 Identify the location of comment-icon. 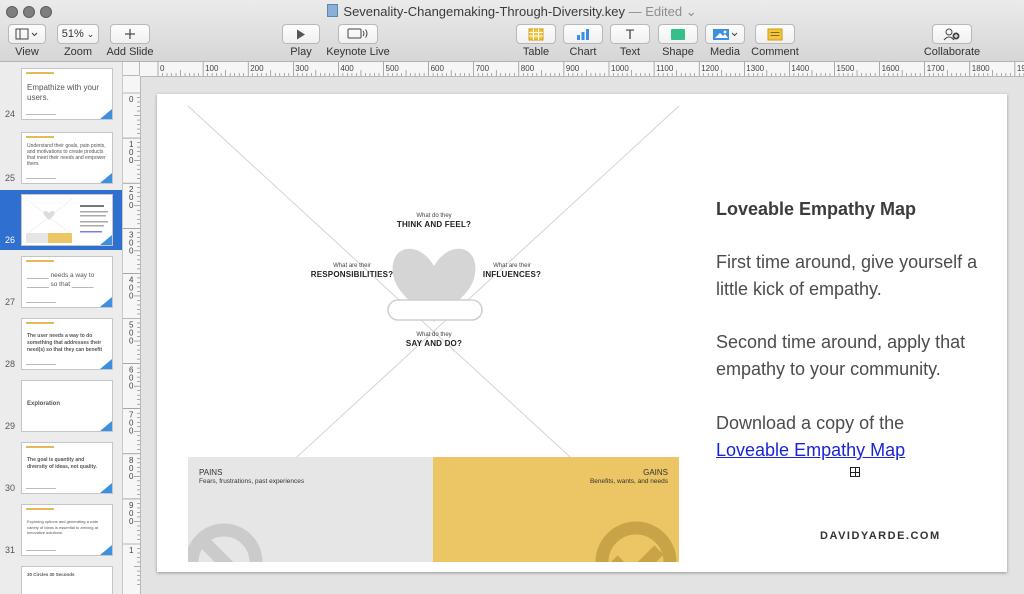
(775, 34).